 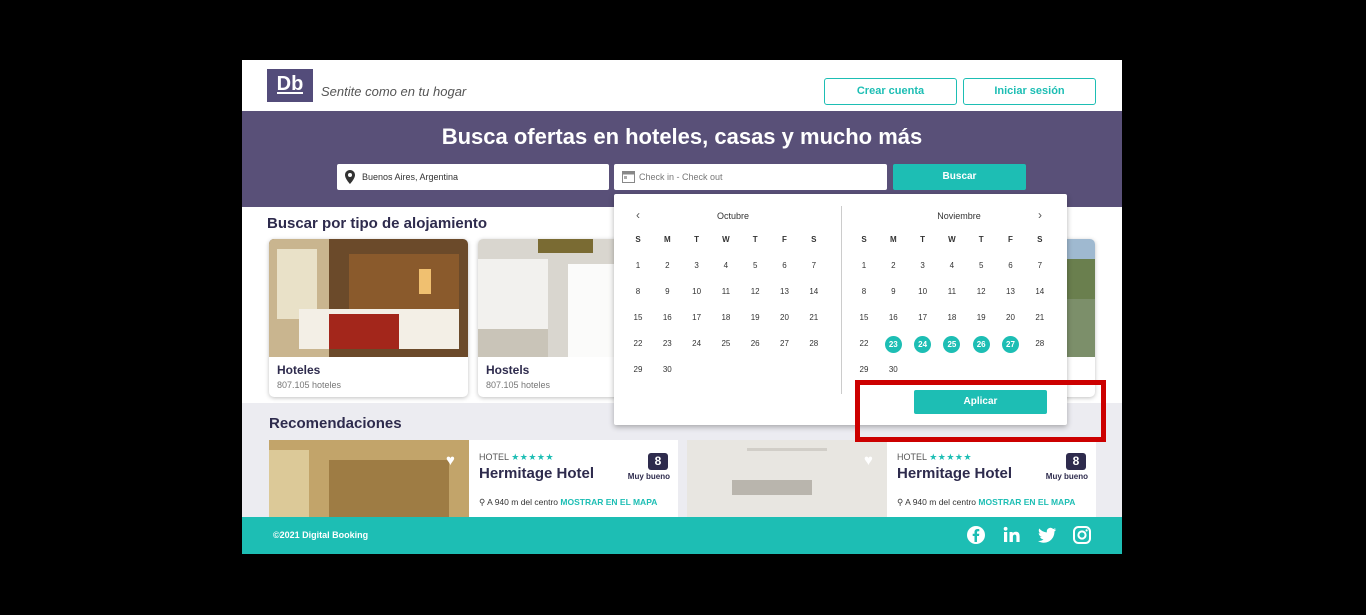 I want to click on month-name: Octubre, so click(x=732, y=216).